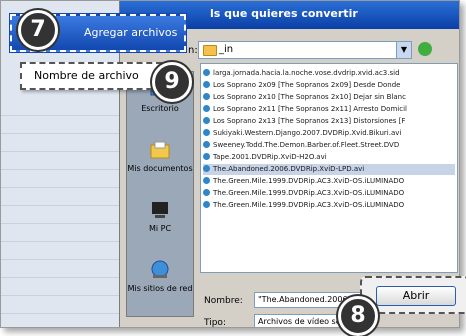 The height and width of the screenshot is (336, 466). What do you see at coordinates (425, 49) in the screenshot?
I see `back-icon` at bounding box center [425, 49].